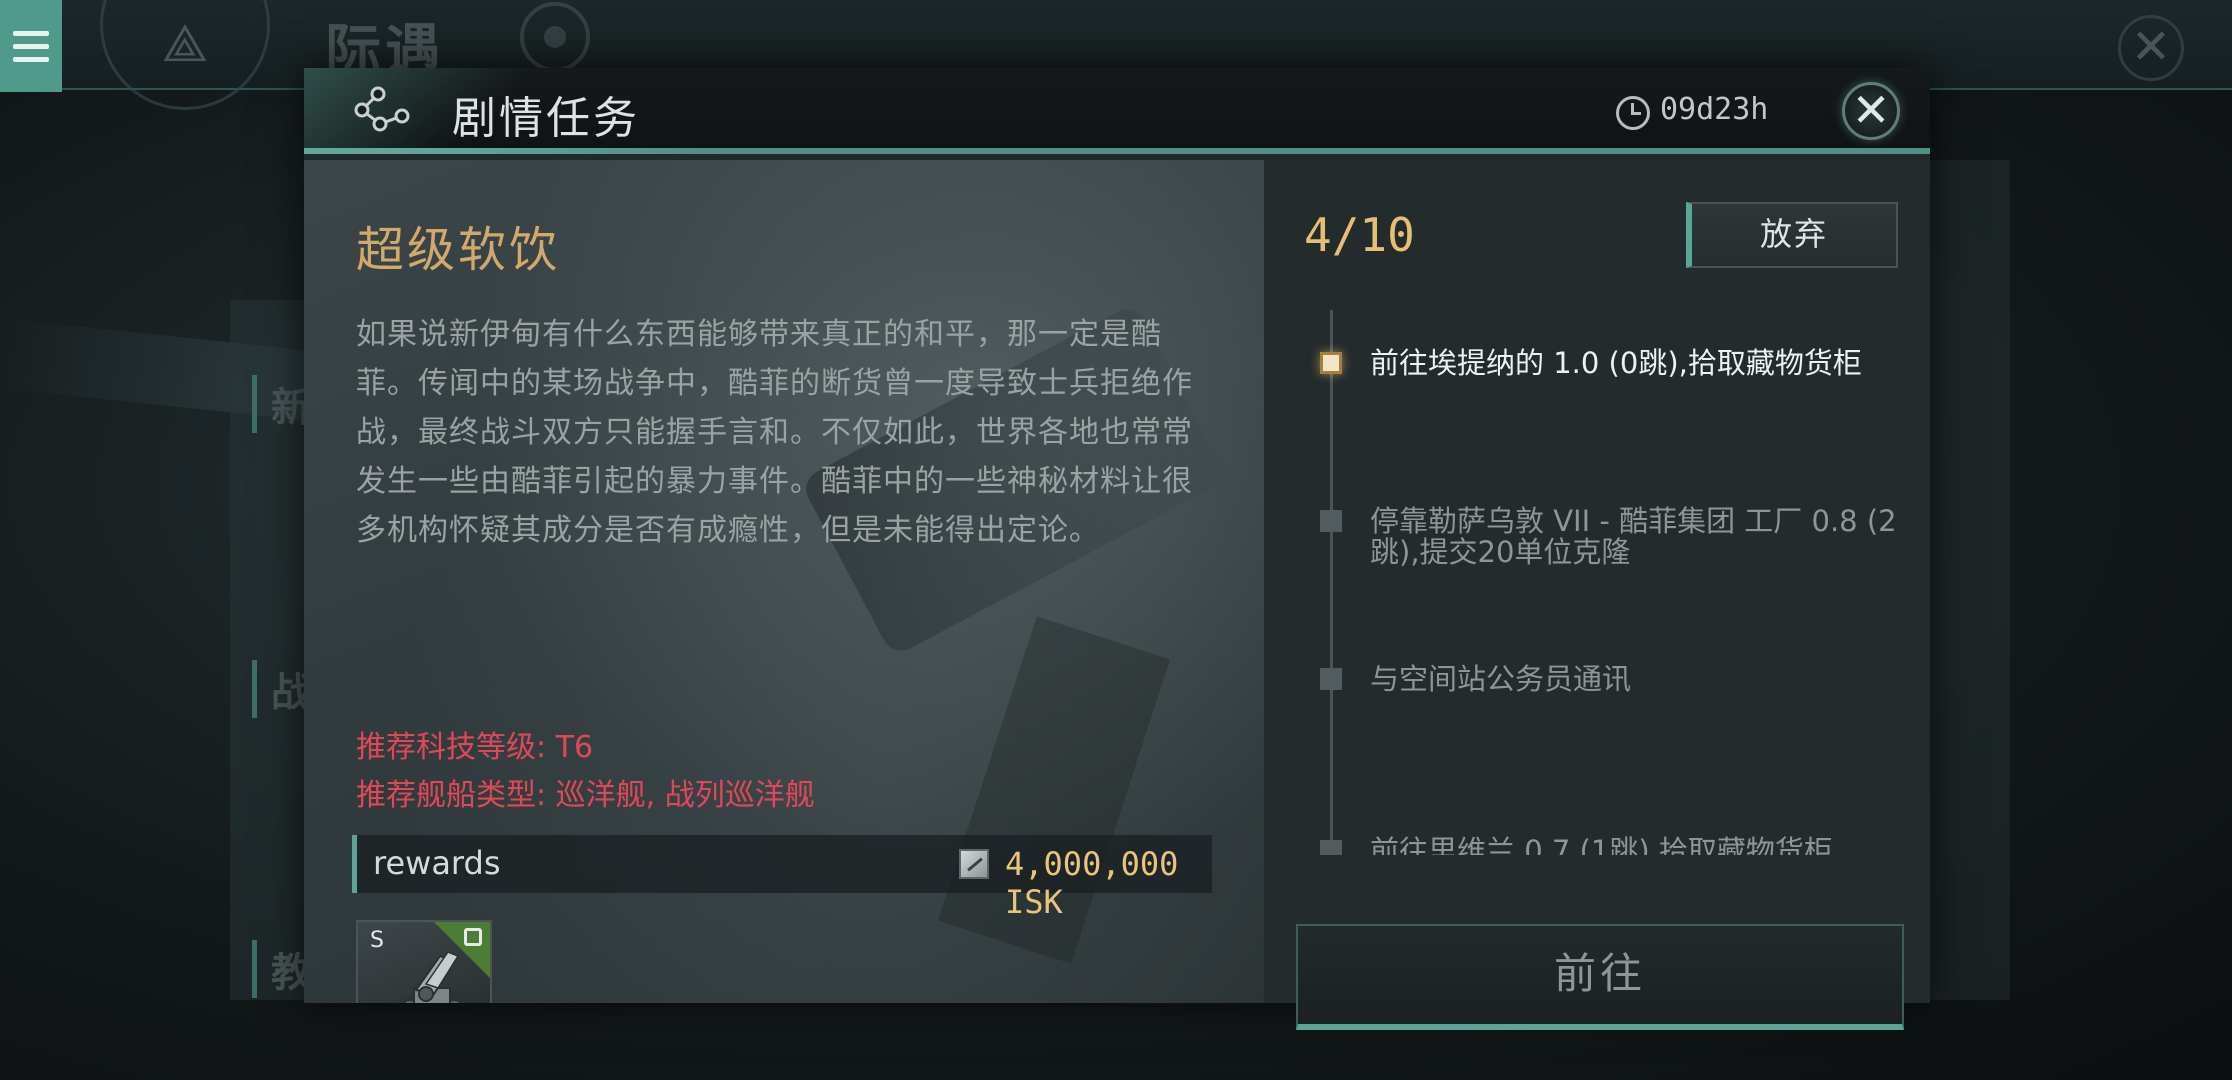 This screenshot has width=2232, height=1080. What do you see at coordinates (585, 795) in the screenshot?
I see `recommended-ship-type: 推荐舰船类型: 巡洋舰, 战列巡洋舰` at bounding box center [585, 795].